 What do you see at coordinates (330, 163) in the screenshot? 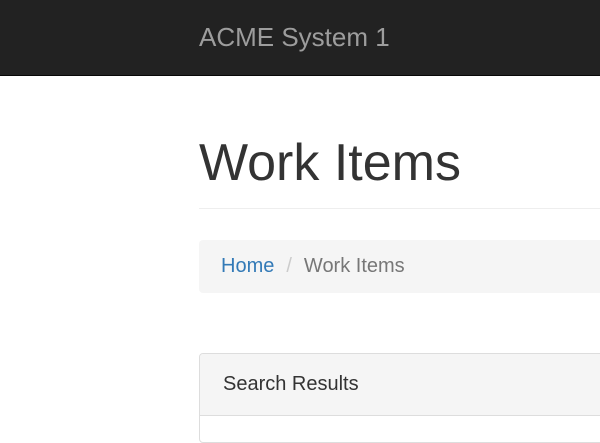
I see `page-title: Work Items` at bounding box center [330, 163].